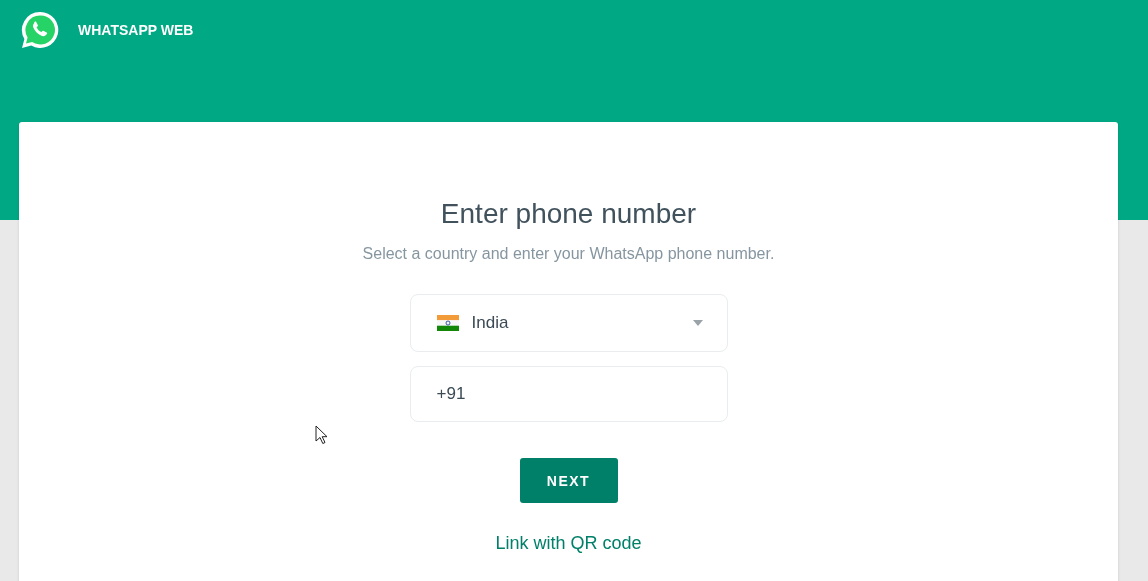  Describe the element at coordinates (568, 543) in the screenshot. I see `qr-code-link: Link with QR code` at that location.